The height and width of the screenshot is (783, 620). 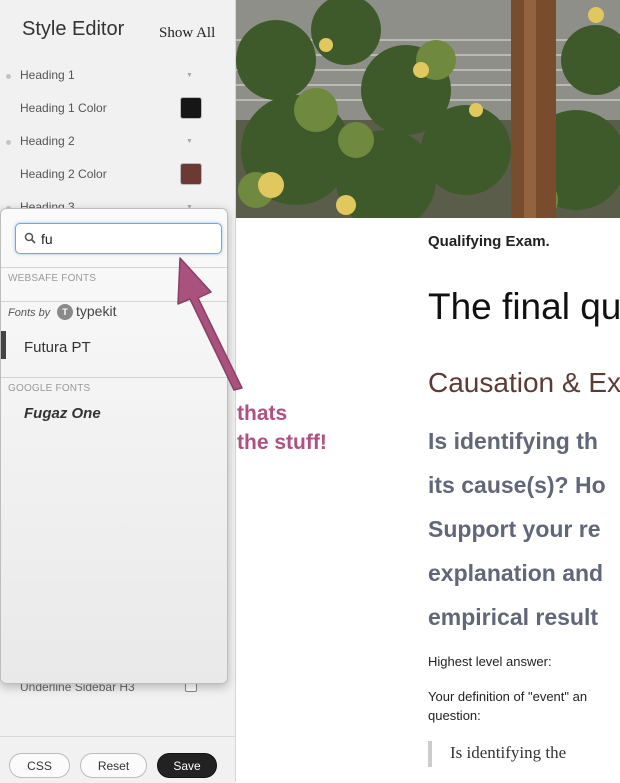 I want to click on qualifying-exam-label: Qualifying Exam., so click(x=489, y=241).